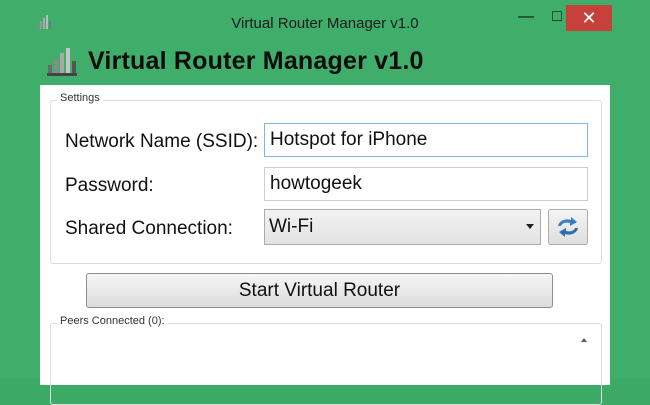  I want to click on refresh-icon, so click(568, 227).